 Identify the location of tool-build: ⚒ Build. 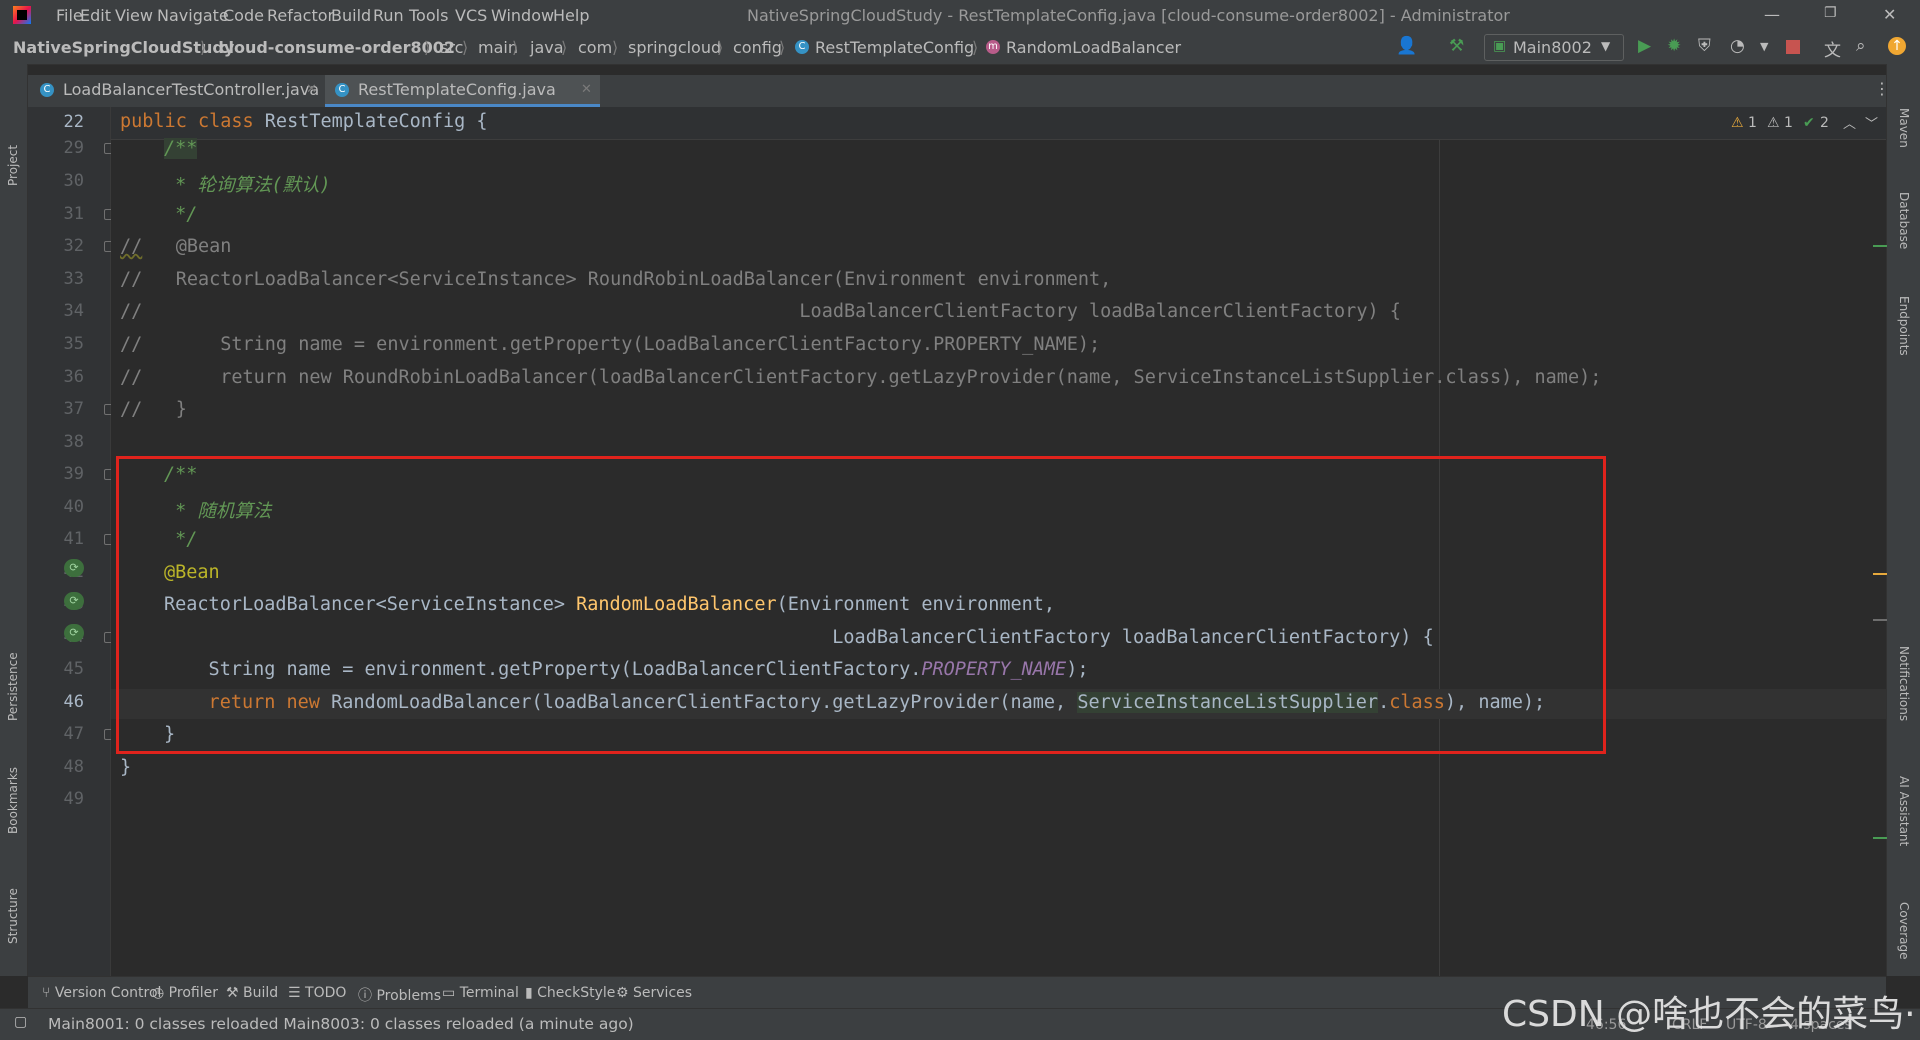
(252, 993).